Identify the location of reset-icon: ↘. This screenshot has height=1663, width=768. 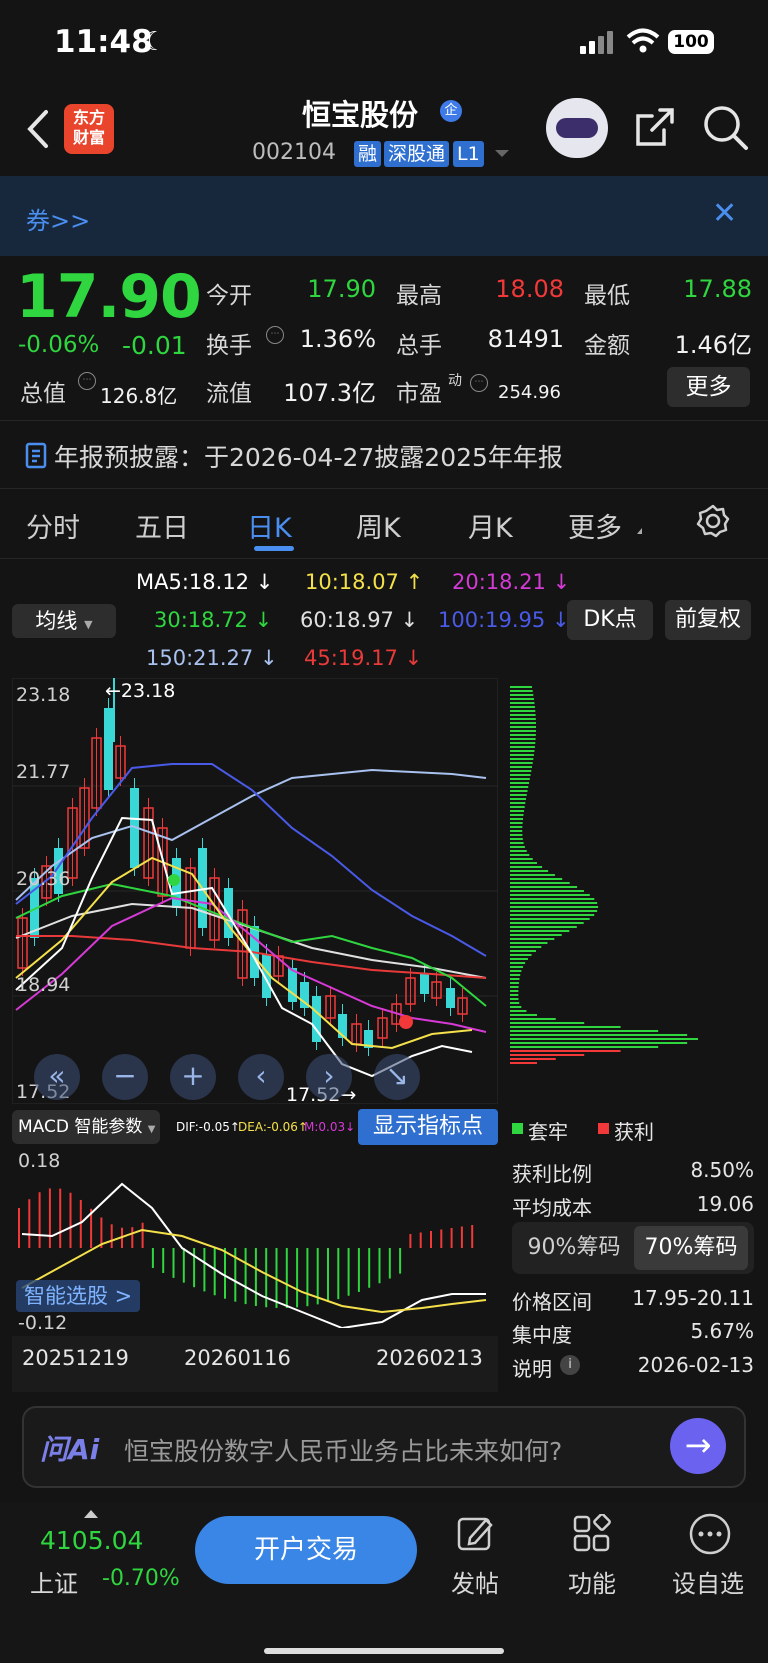
(397, 1077).